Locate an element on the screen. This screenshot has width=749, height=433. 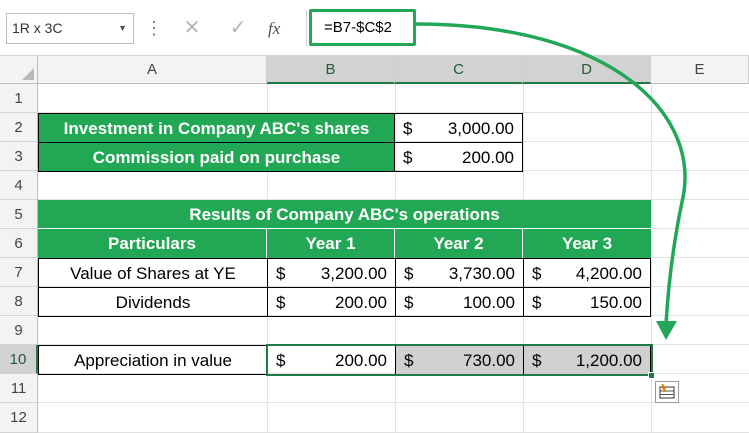
selection-range is located at coordinates (459, 360).